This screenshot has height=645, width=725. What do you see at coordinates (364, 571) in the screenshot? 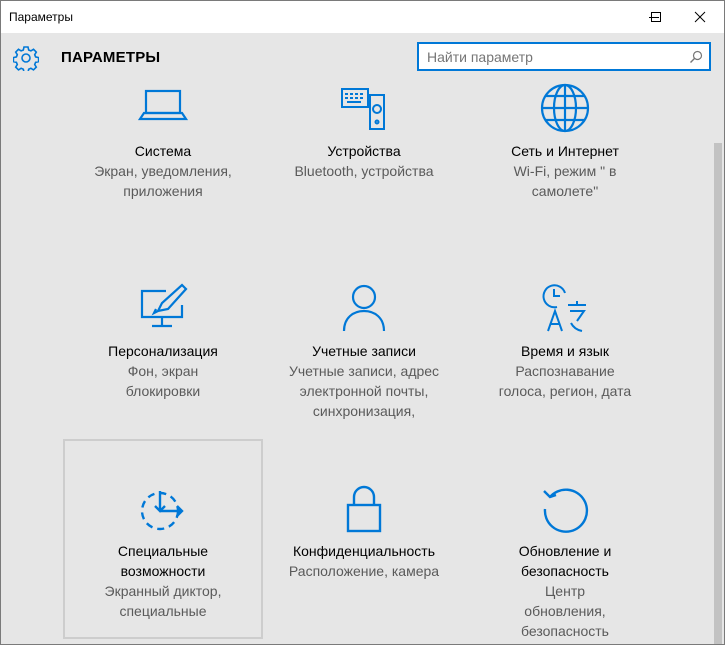
I see `tile-subtitle: Расположение, камера` at bounding box center [364, 571].